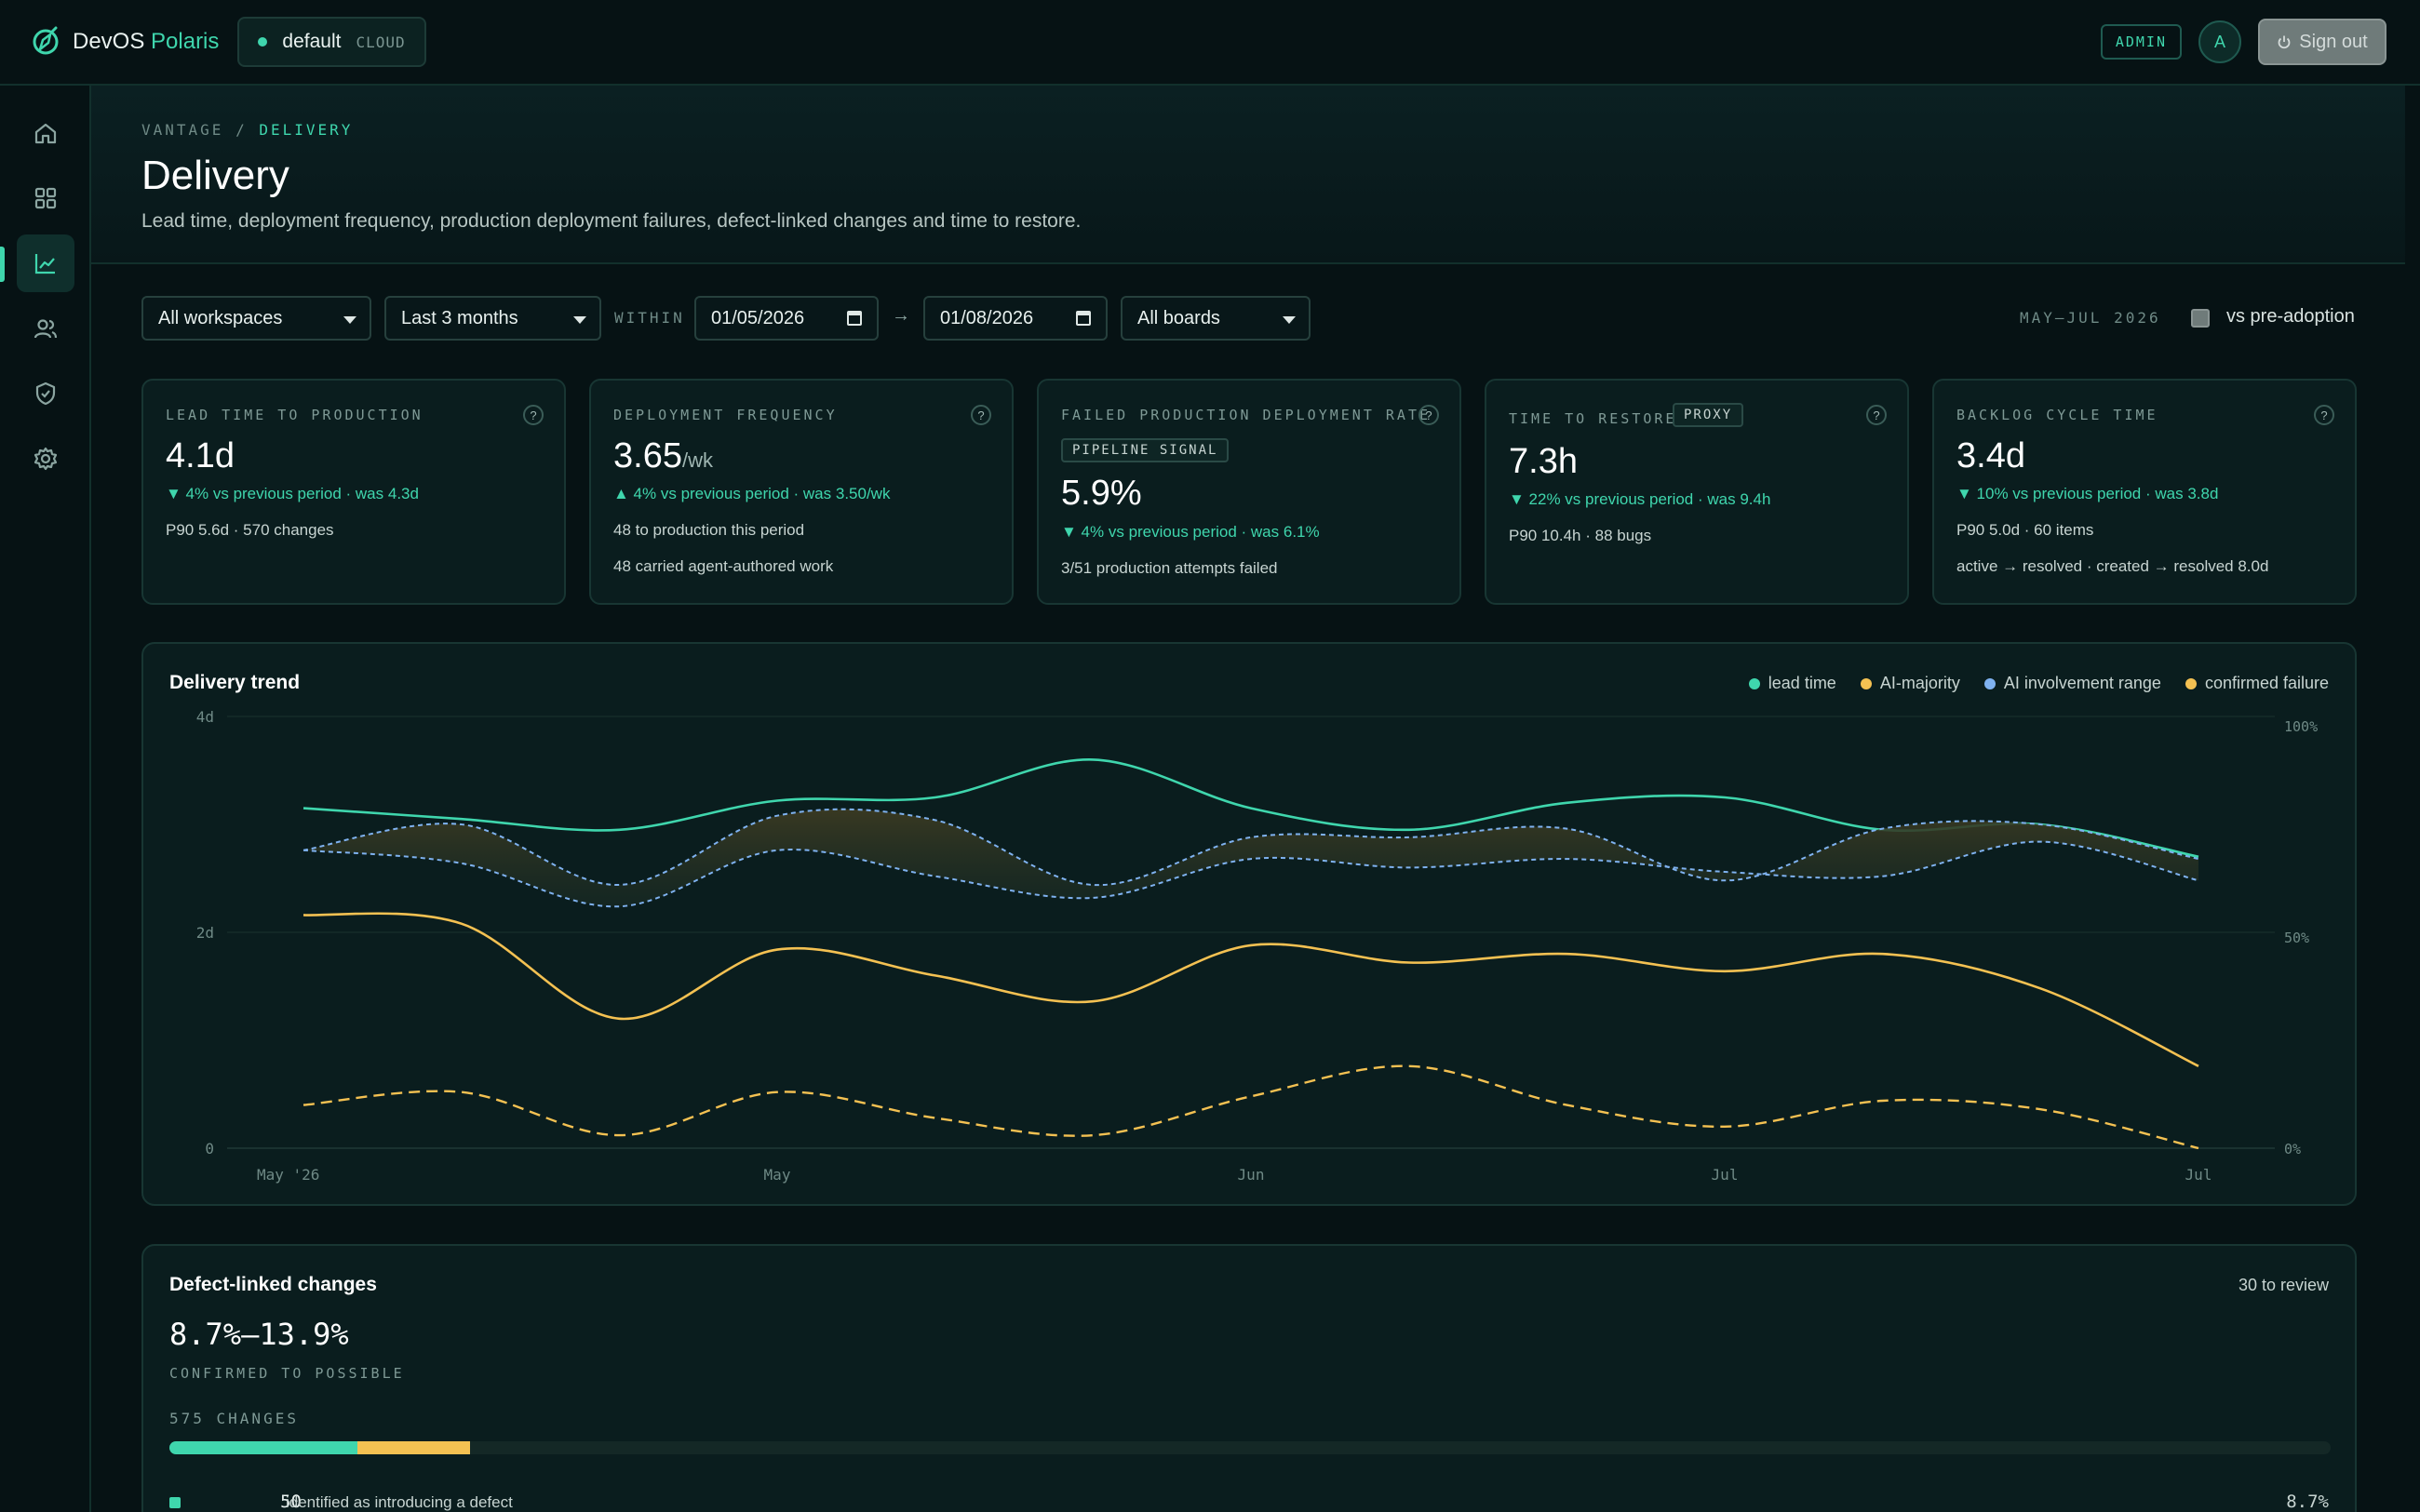  What do you see at coordinates (459, 317) in the screenshot?
I see `period-select-value: Last 3 months` at bounding box center [459, 317].